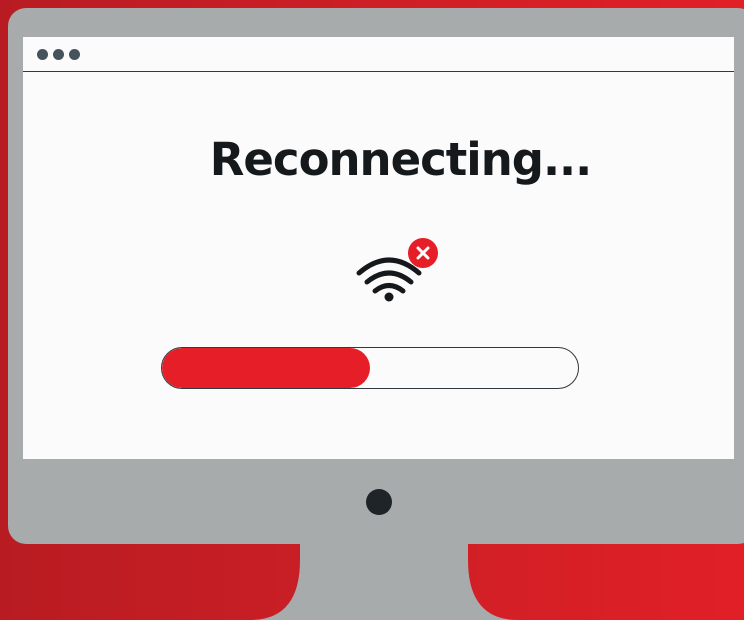 The width and height of the screenshot is (744, 620). I want to click on wifi-status, so click(398, 272).